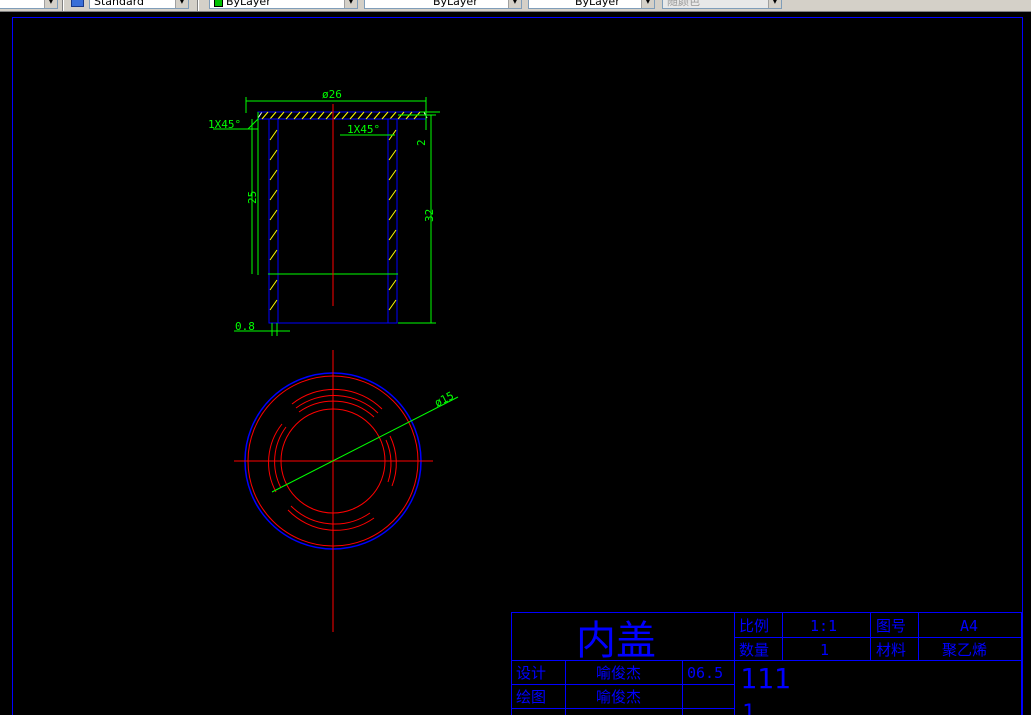 The image size is (1031, 715). Describe the element at coordinates (283, 4) in the screenshot. I see `color-dropdown: ByLayer ▼` at that location.